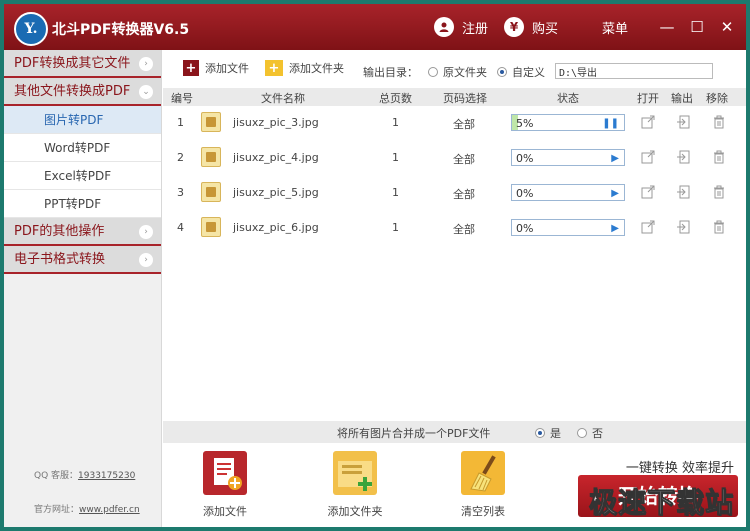 The image size is (750, 531). What do you see at coordinates (180, 227) in the screenshot?
I see `row-number: 4` at bounding box center [180, 227].